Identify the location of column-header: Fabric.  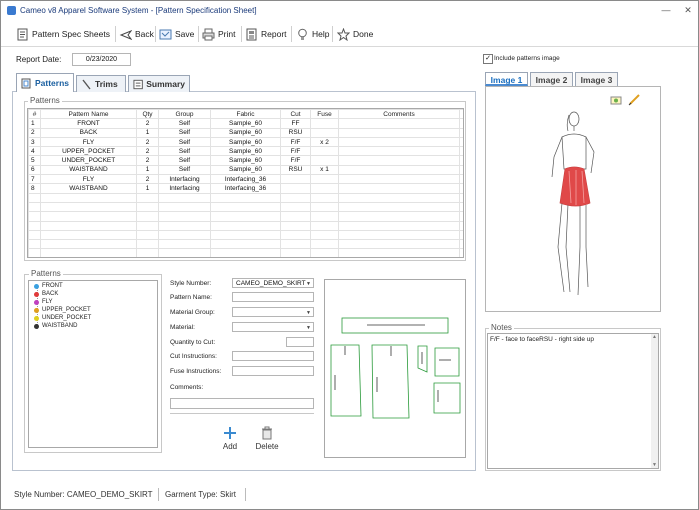
(245, 114).